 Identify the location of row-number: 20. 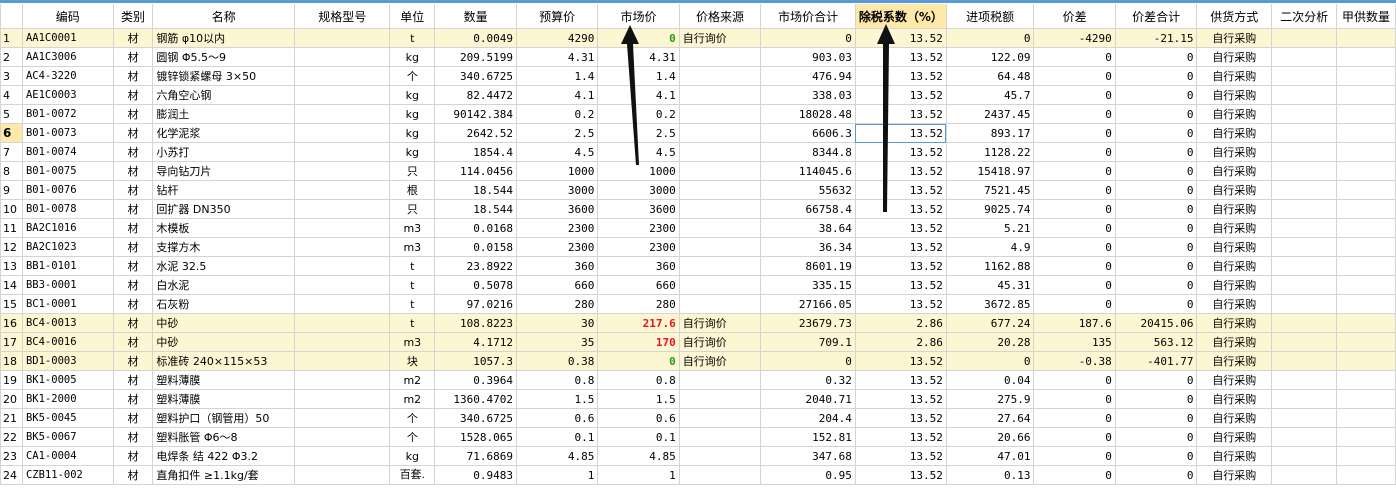
(11, 399).